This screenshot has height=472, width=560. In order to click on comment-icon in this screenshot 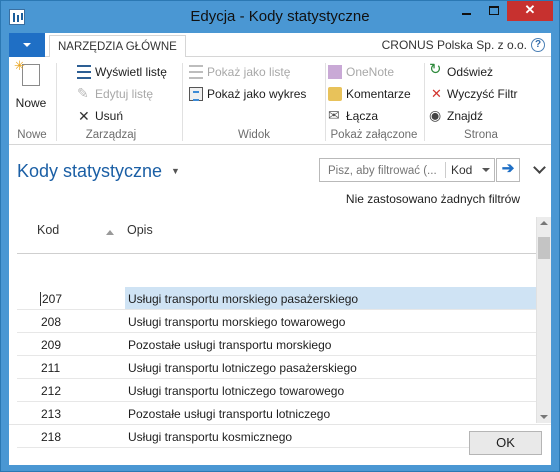, I will do `click(335, 94)`.